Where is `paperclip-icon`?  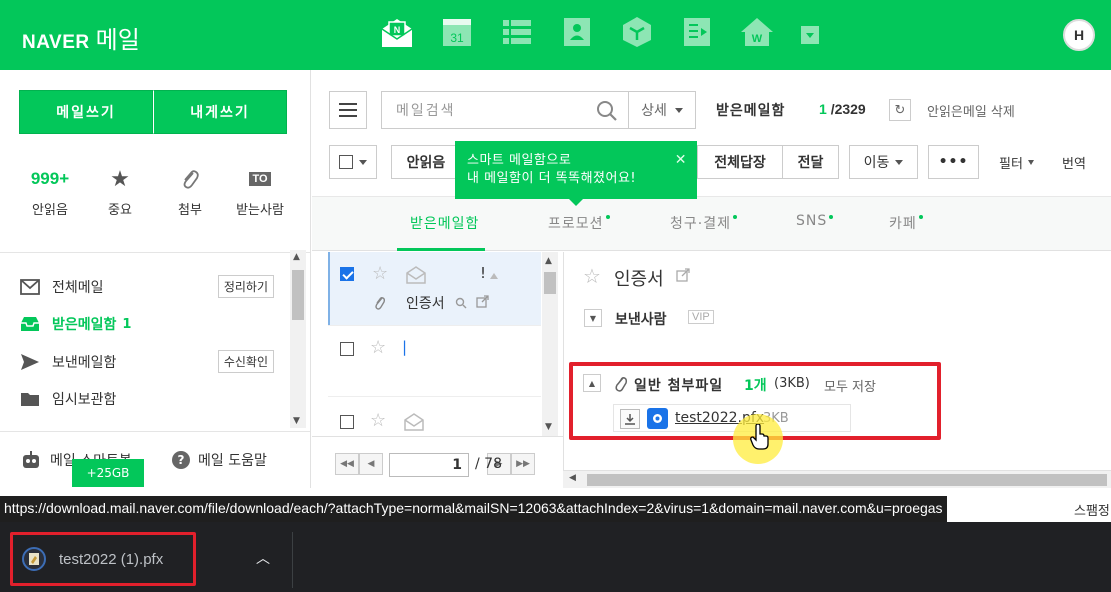
paperclip-icon is located at coordinates (621, 384).